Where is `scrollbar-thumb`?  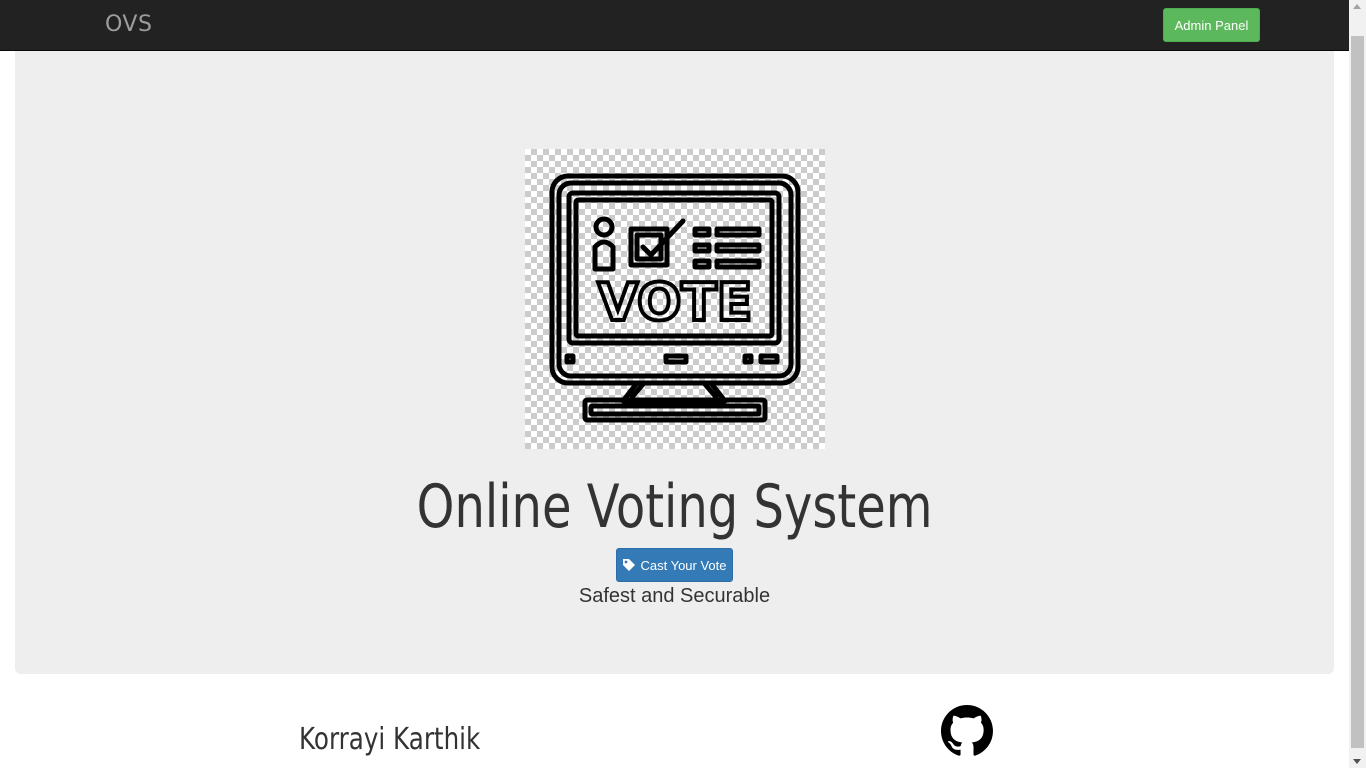
scrollbar-thumb is located at coordinates (1357, 392).